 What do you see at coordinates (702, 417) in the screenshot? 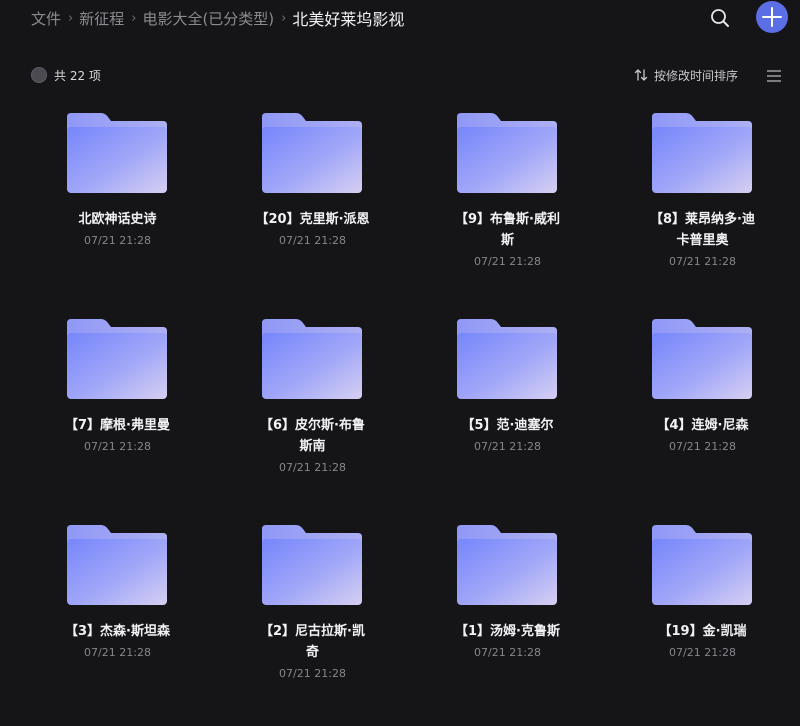
I see `folder-item: 【4】连姆·尼森 07/21 21:28` at bounding box center [702, 417].